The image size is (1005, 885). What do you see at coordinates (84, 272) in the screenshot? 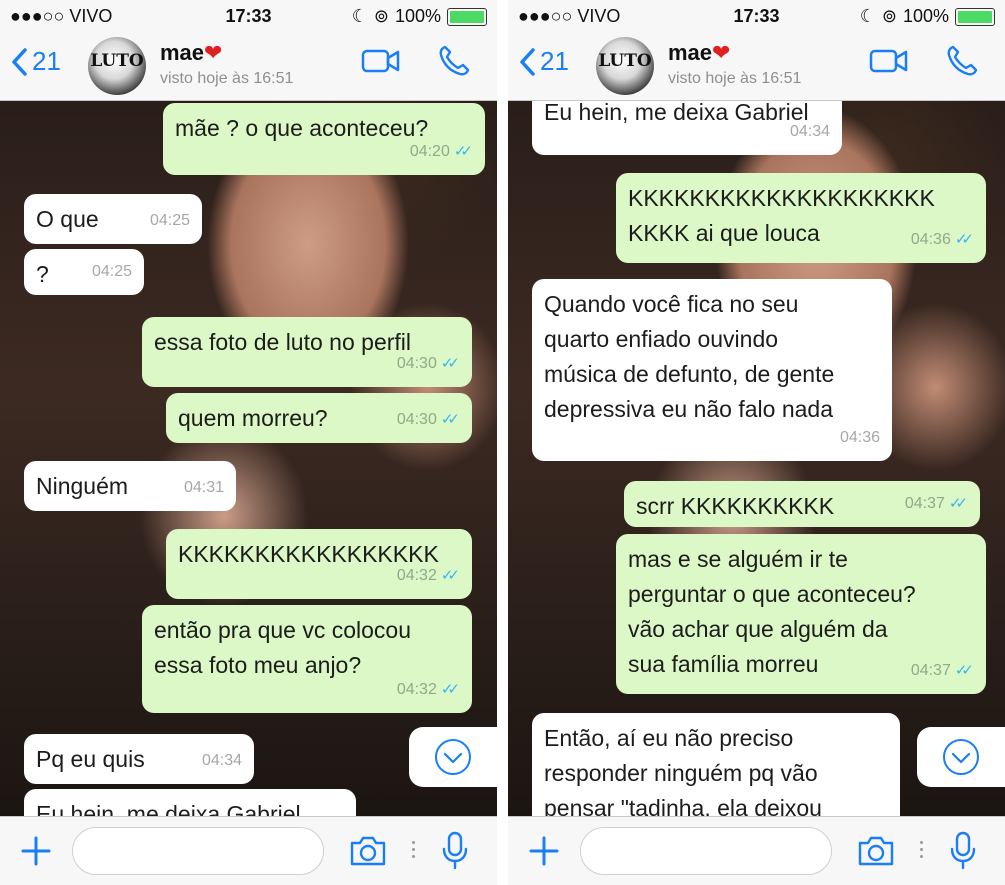
I see `message-bubble: ? 04:25` at bounding box center [84, 272].